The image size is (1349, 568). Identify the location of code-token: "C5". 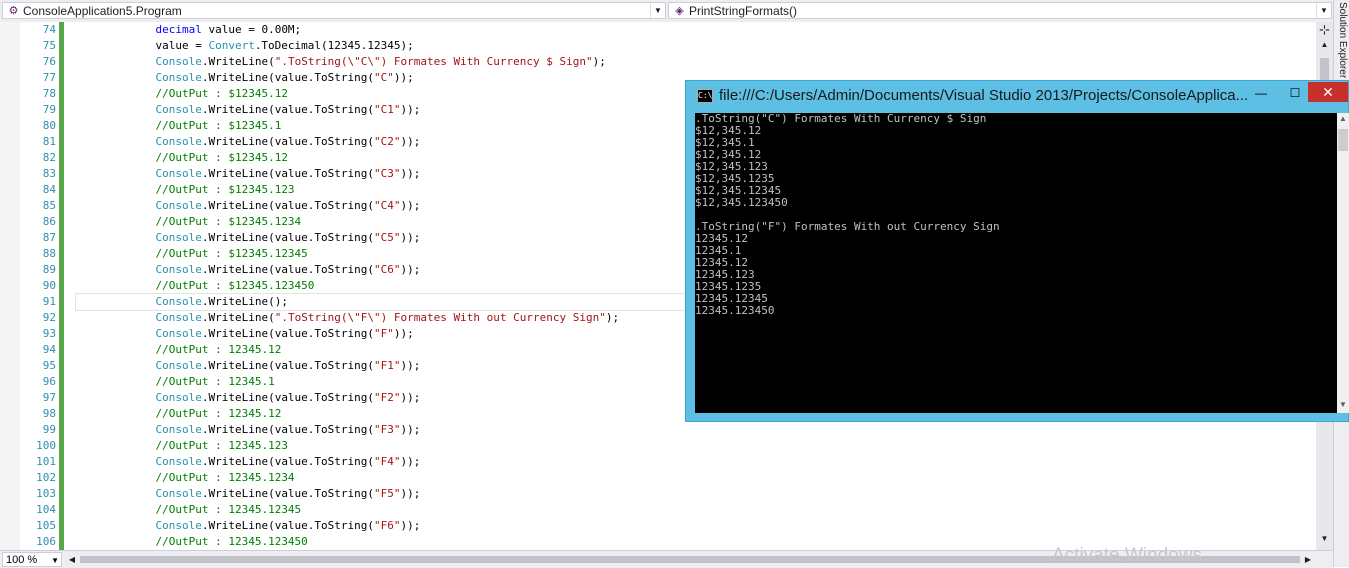
(387, 237).